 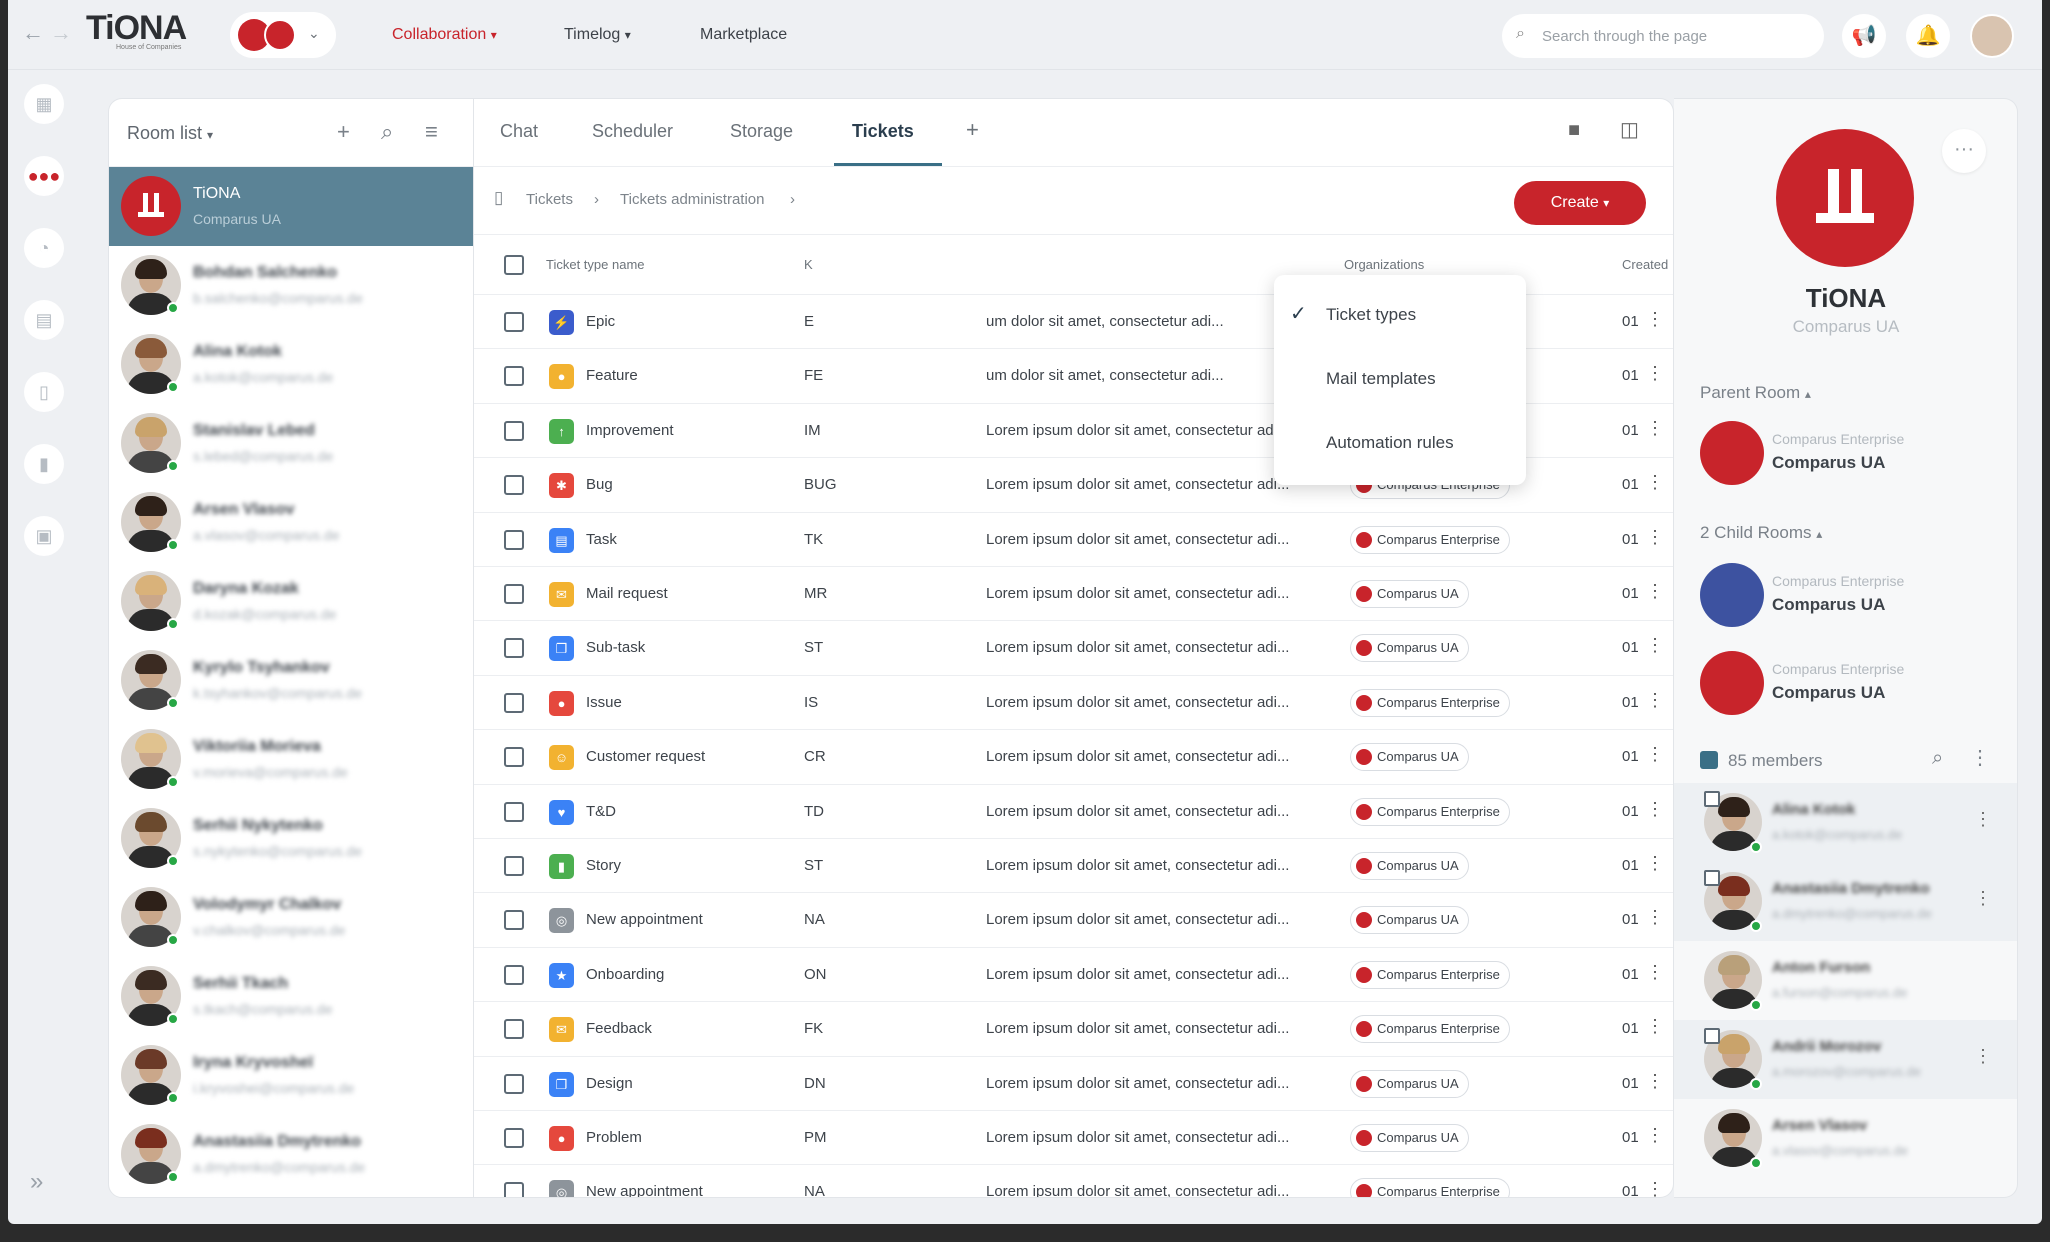 What do you see at coordinates (1845, 1059) in the screenshot?
I see `member-item: Andrii Morozov a.morozov@comparus.de ⋮` at bounding box center [1845, 1059].